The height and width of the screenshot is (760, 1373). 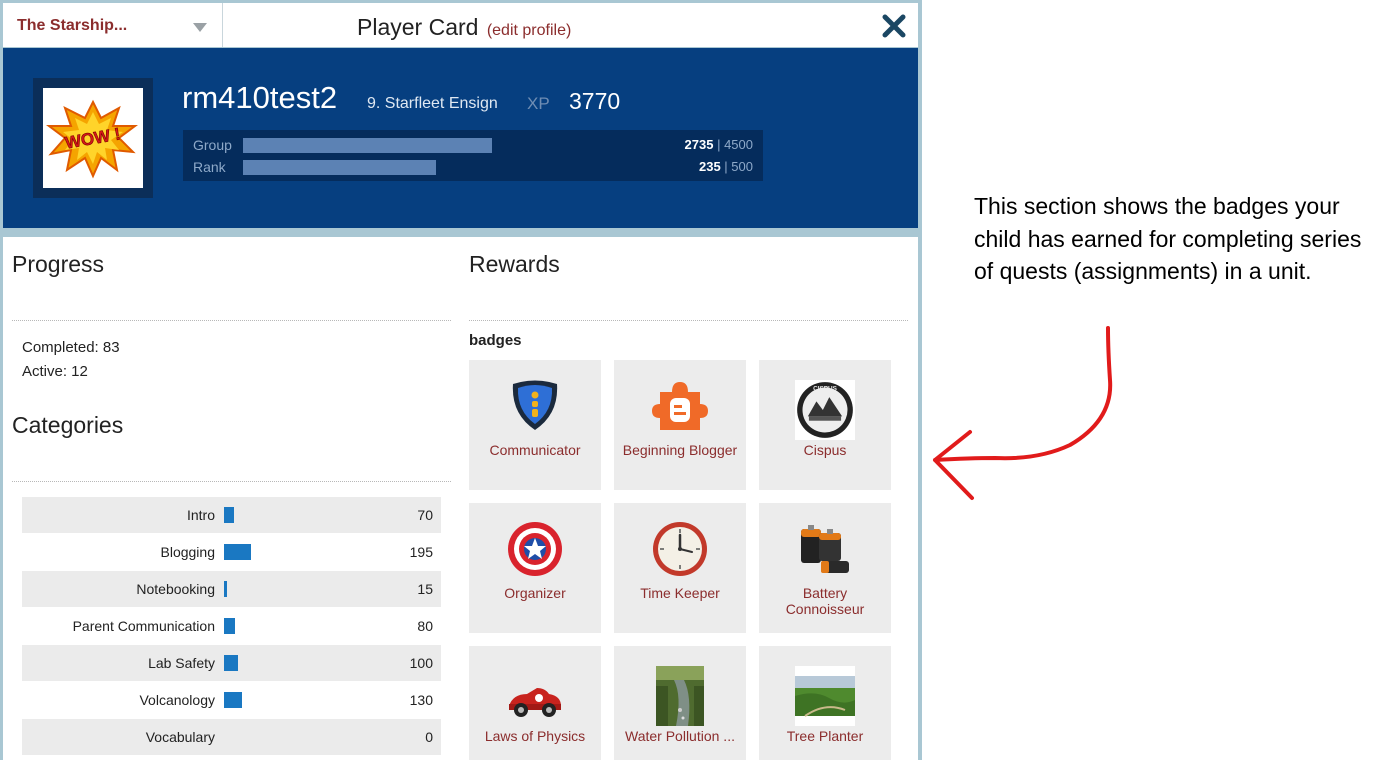 I want to click on group-label: Group, so click(x=212, y=145).